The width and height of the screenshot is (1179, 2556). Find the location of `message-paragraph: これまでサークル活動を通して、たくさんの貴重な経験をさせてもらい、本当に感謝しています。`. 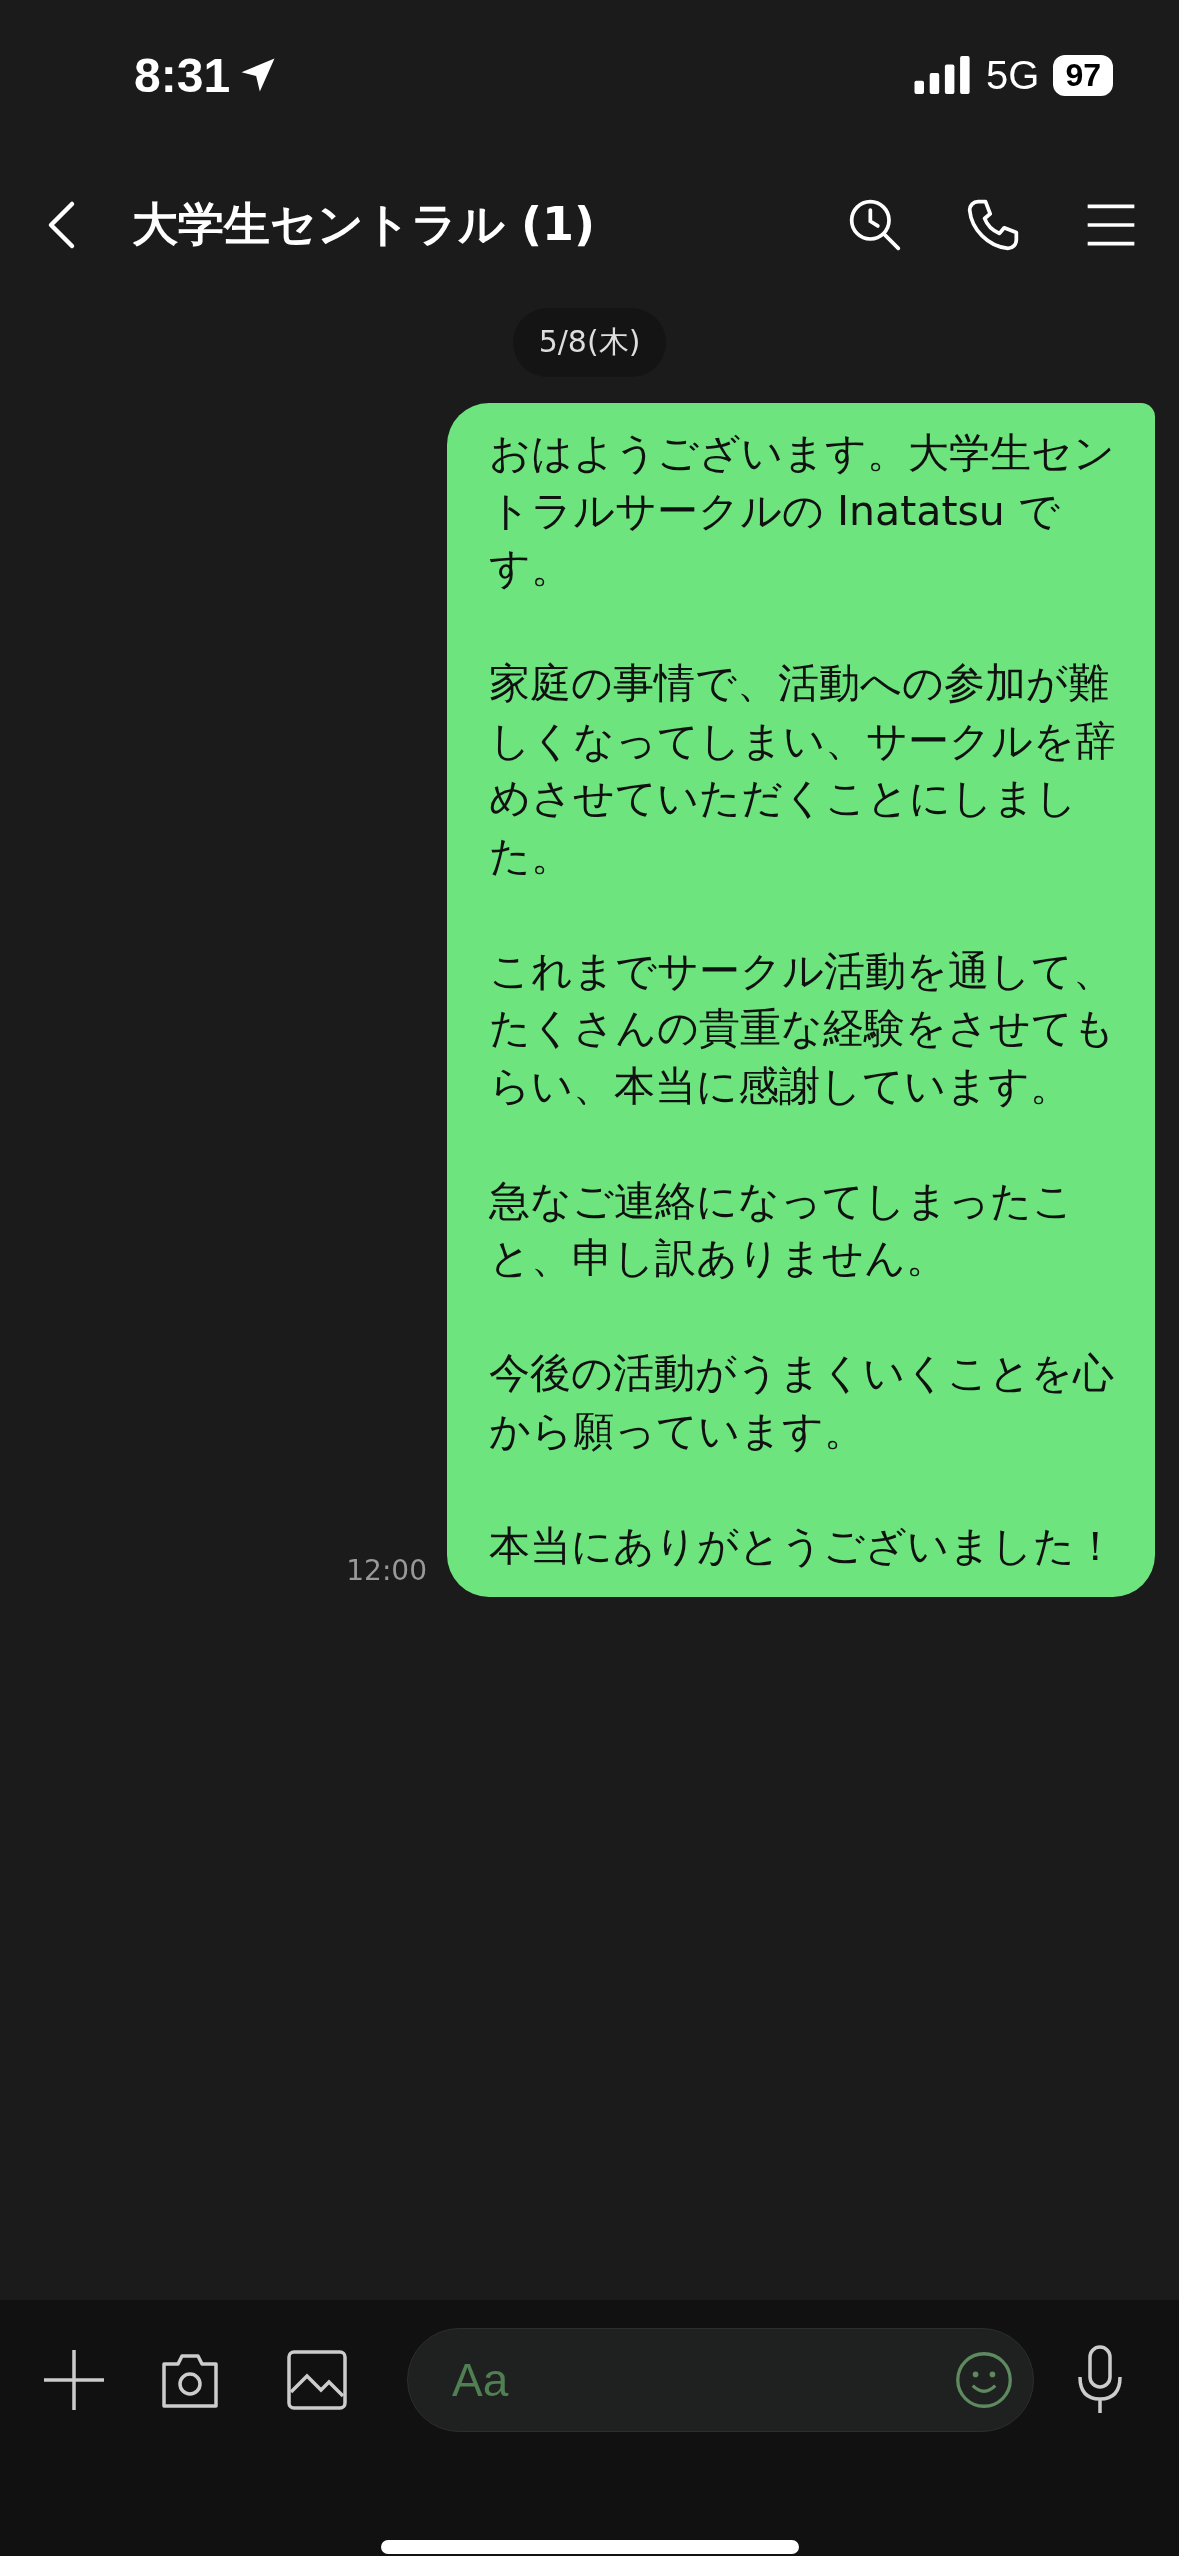

message-paragraph: これまでサークル活動を通して、たくさんの貴重な経験をさせてもらい、本当に感謝しています。 is located at coordinates (802, 1028).